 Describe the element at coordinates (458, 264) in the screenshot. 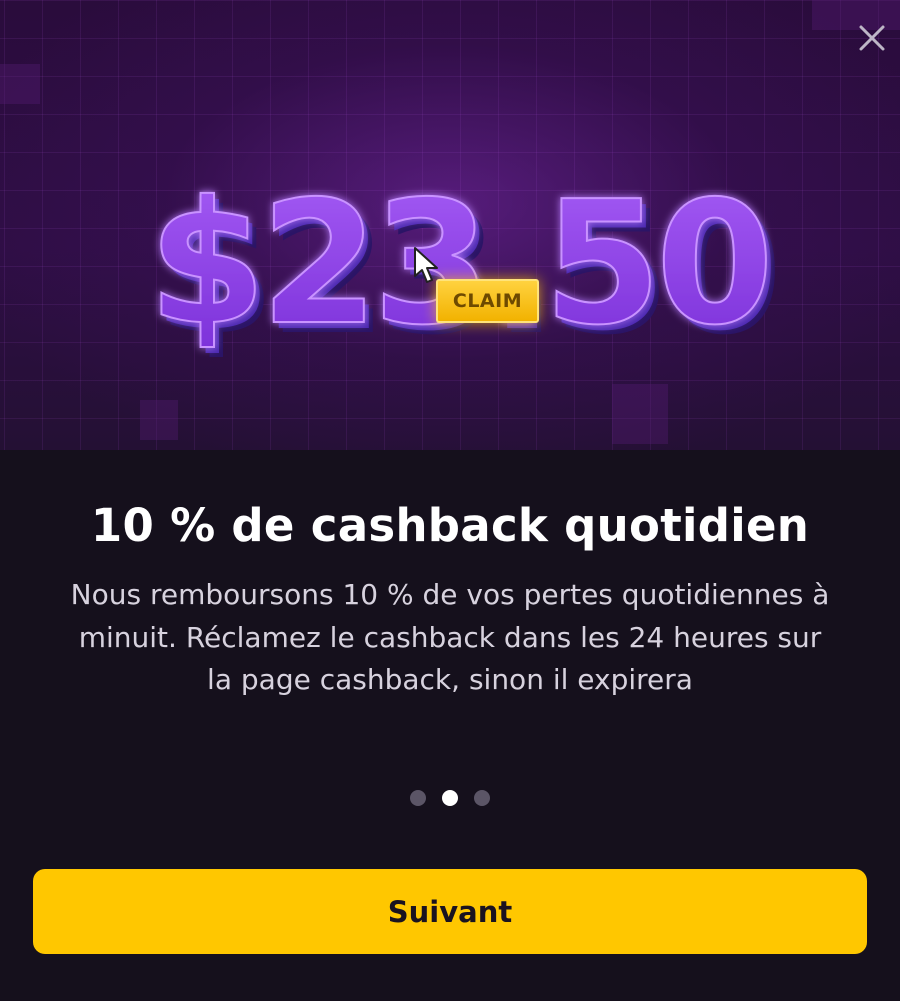

I see `amount-text: $23.50` at that location.